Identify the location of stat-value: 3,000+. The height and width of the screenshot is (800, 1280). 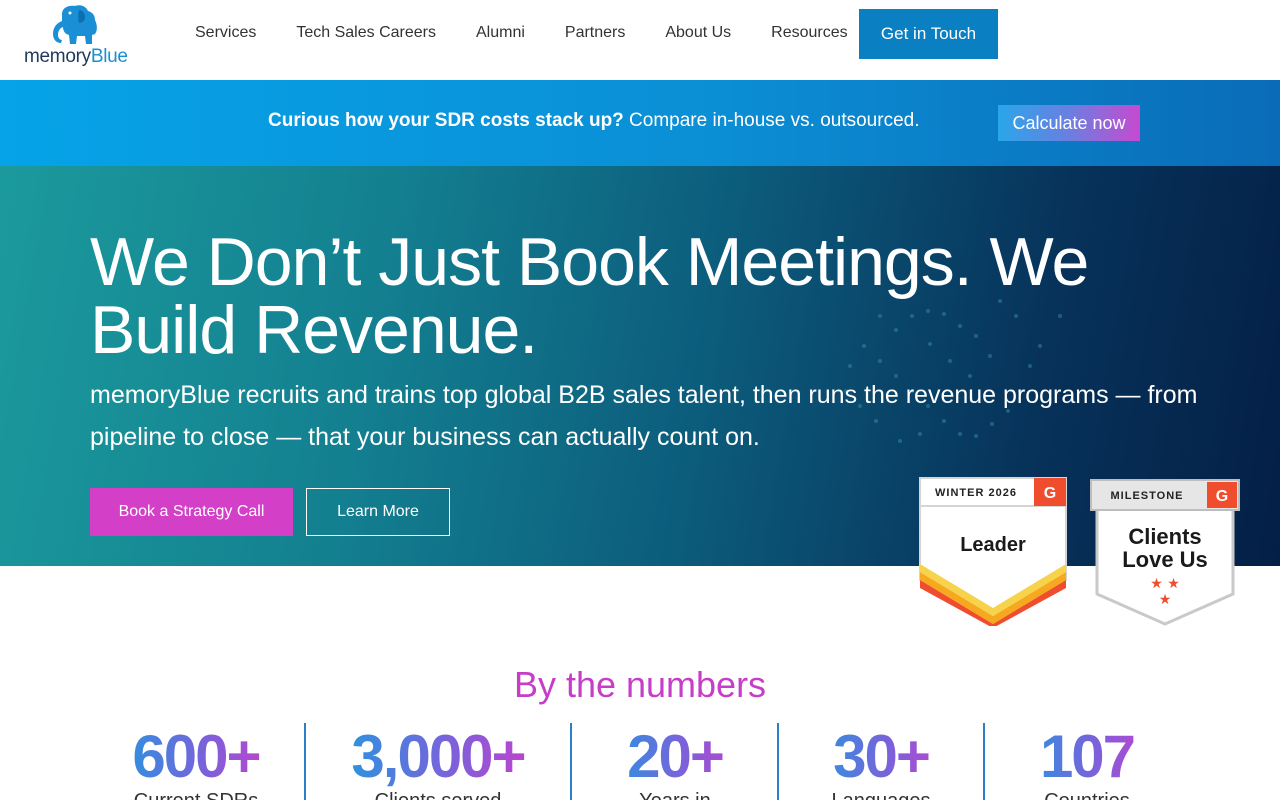
(438, 757).